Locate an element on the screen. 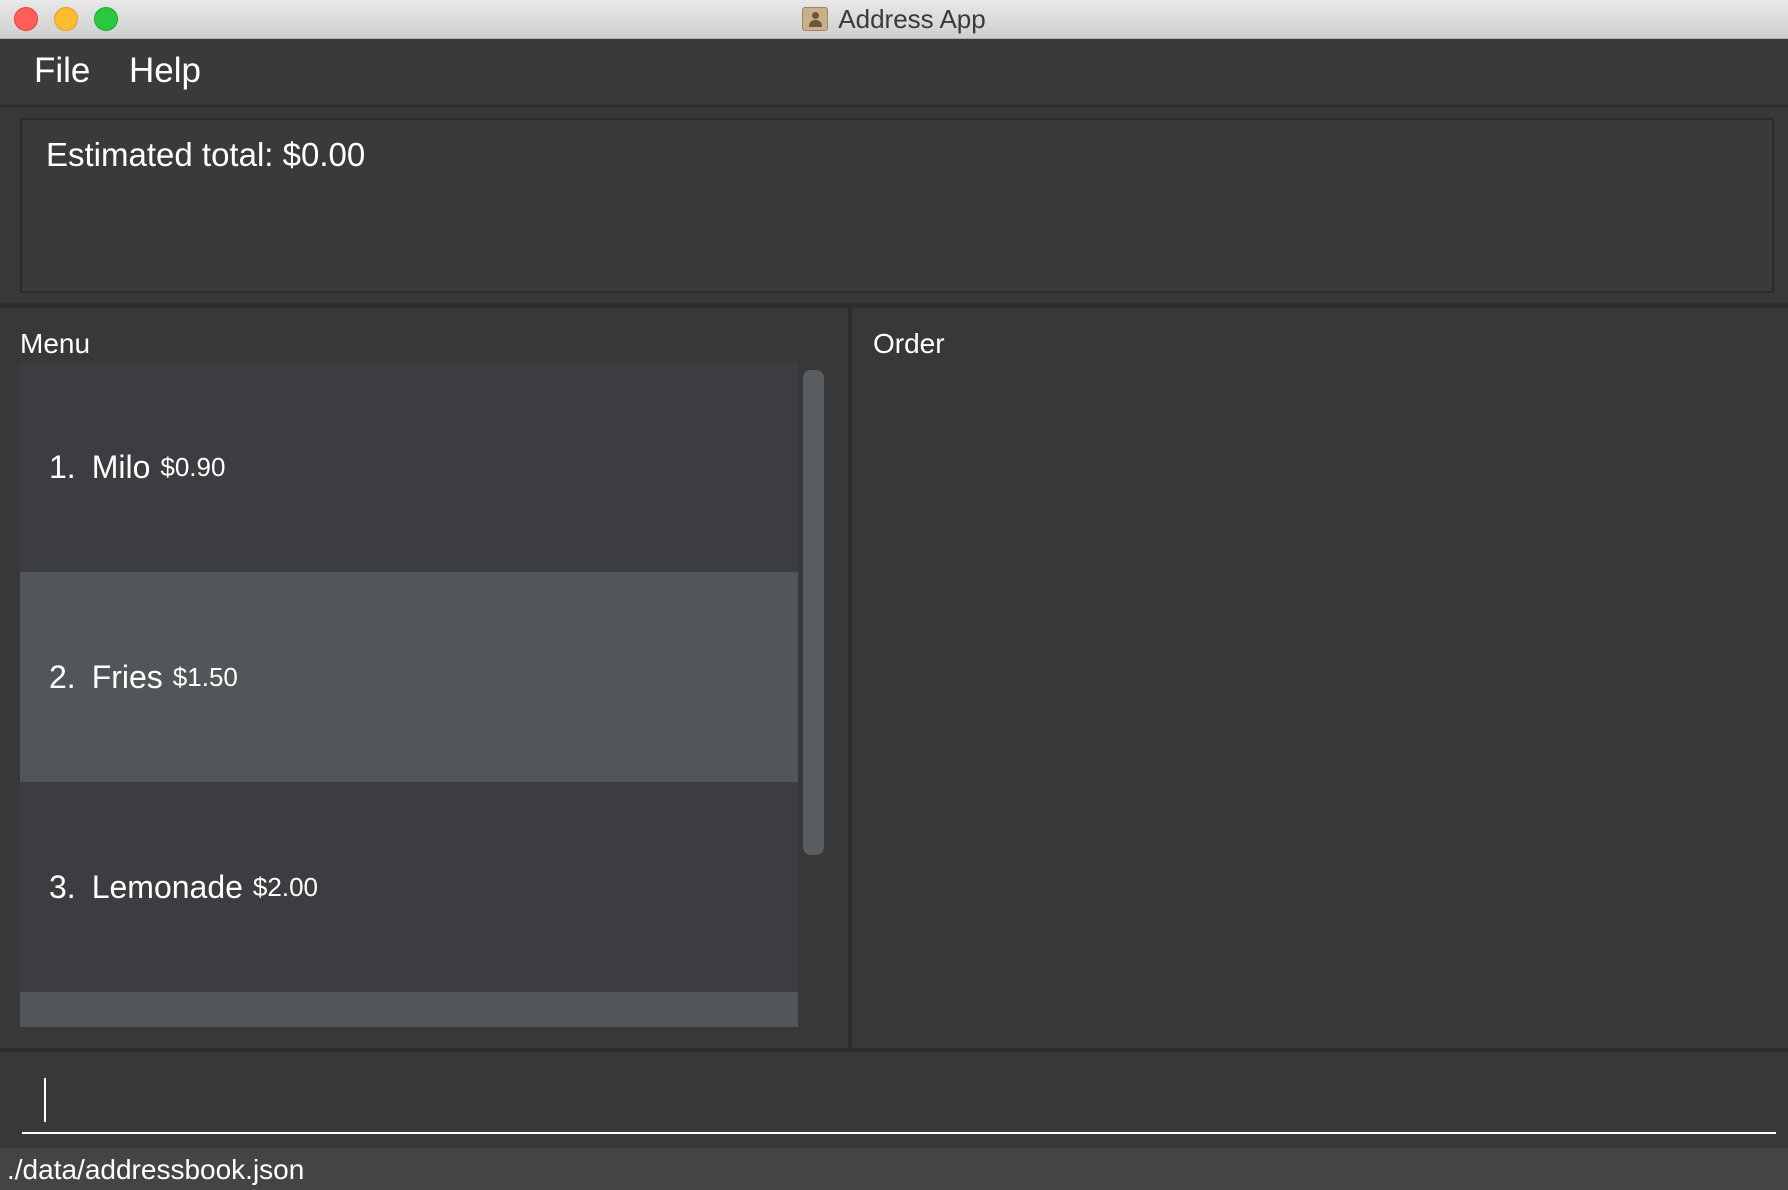  menu-list-item: 1. Milo $0.90 is located at coordinates (409, 467).